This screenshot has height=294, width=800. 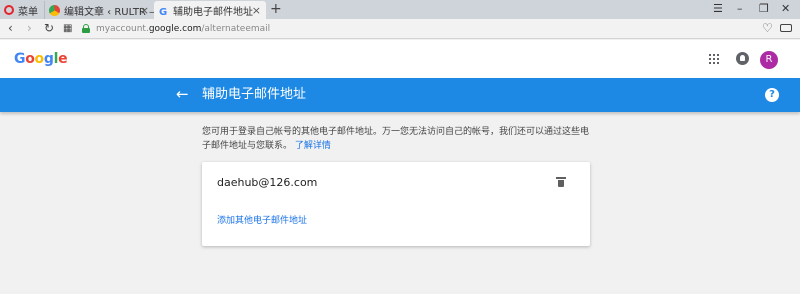 I want to click on title-bar: ← 辅助电子邮件地址 ?, so click(x=400, y=95).